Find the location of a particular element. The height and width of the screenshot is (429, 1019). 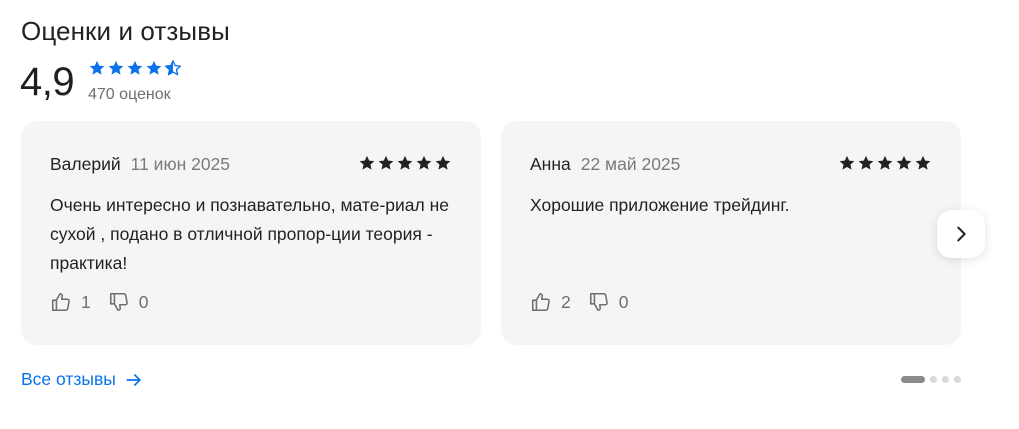

review-header: Анна 22 май 2025 is located at coordinates (605, 164).